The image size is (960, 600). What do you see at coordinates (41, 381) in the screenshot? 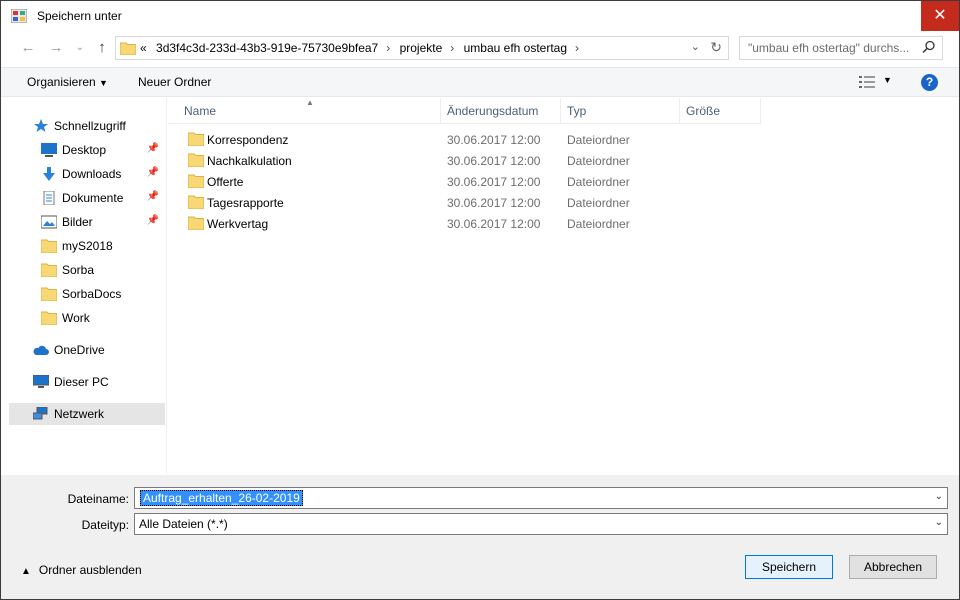
I see `pc-icon` at bounding box center [41, 381].